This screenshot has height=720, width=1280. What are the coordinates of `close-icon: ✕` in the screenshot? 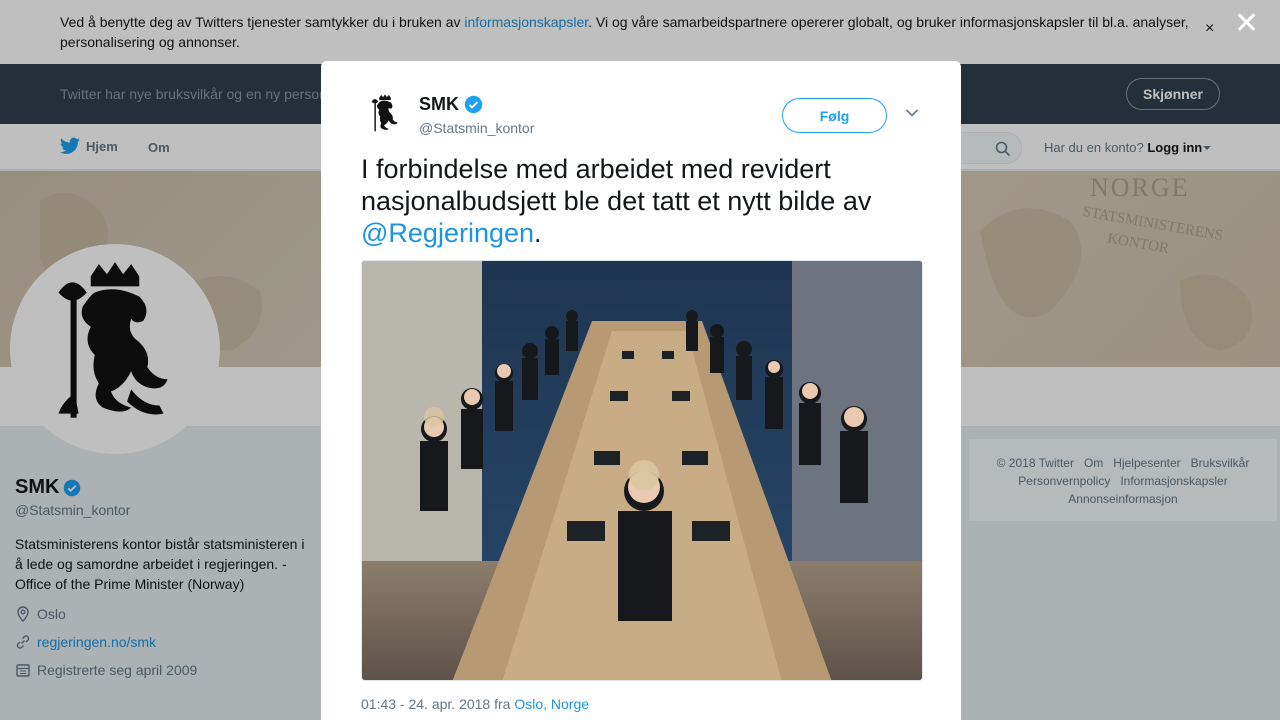 It's located at (1246, 24).